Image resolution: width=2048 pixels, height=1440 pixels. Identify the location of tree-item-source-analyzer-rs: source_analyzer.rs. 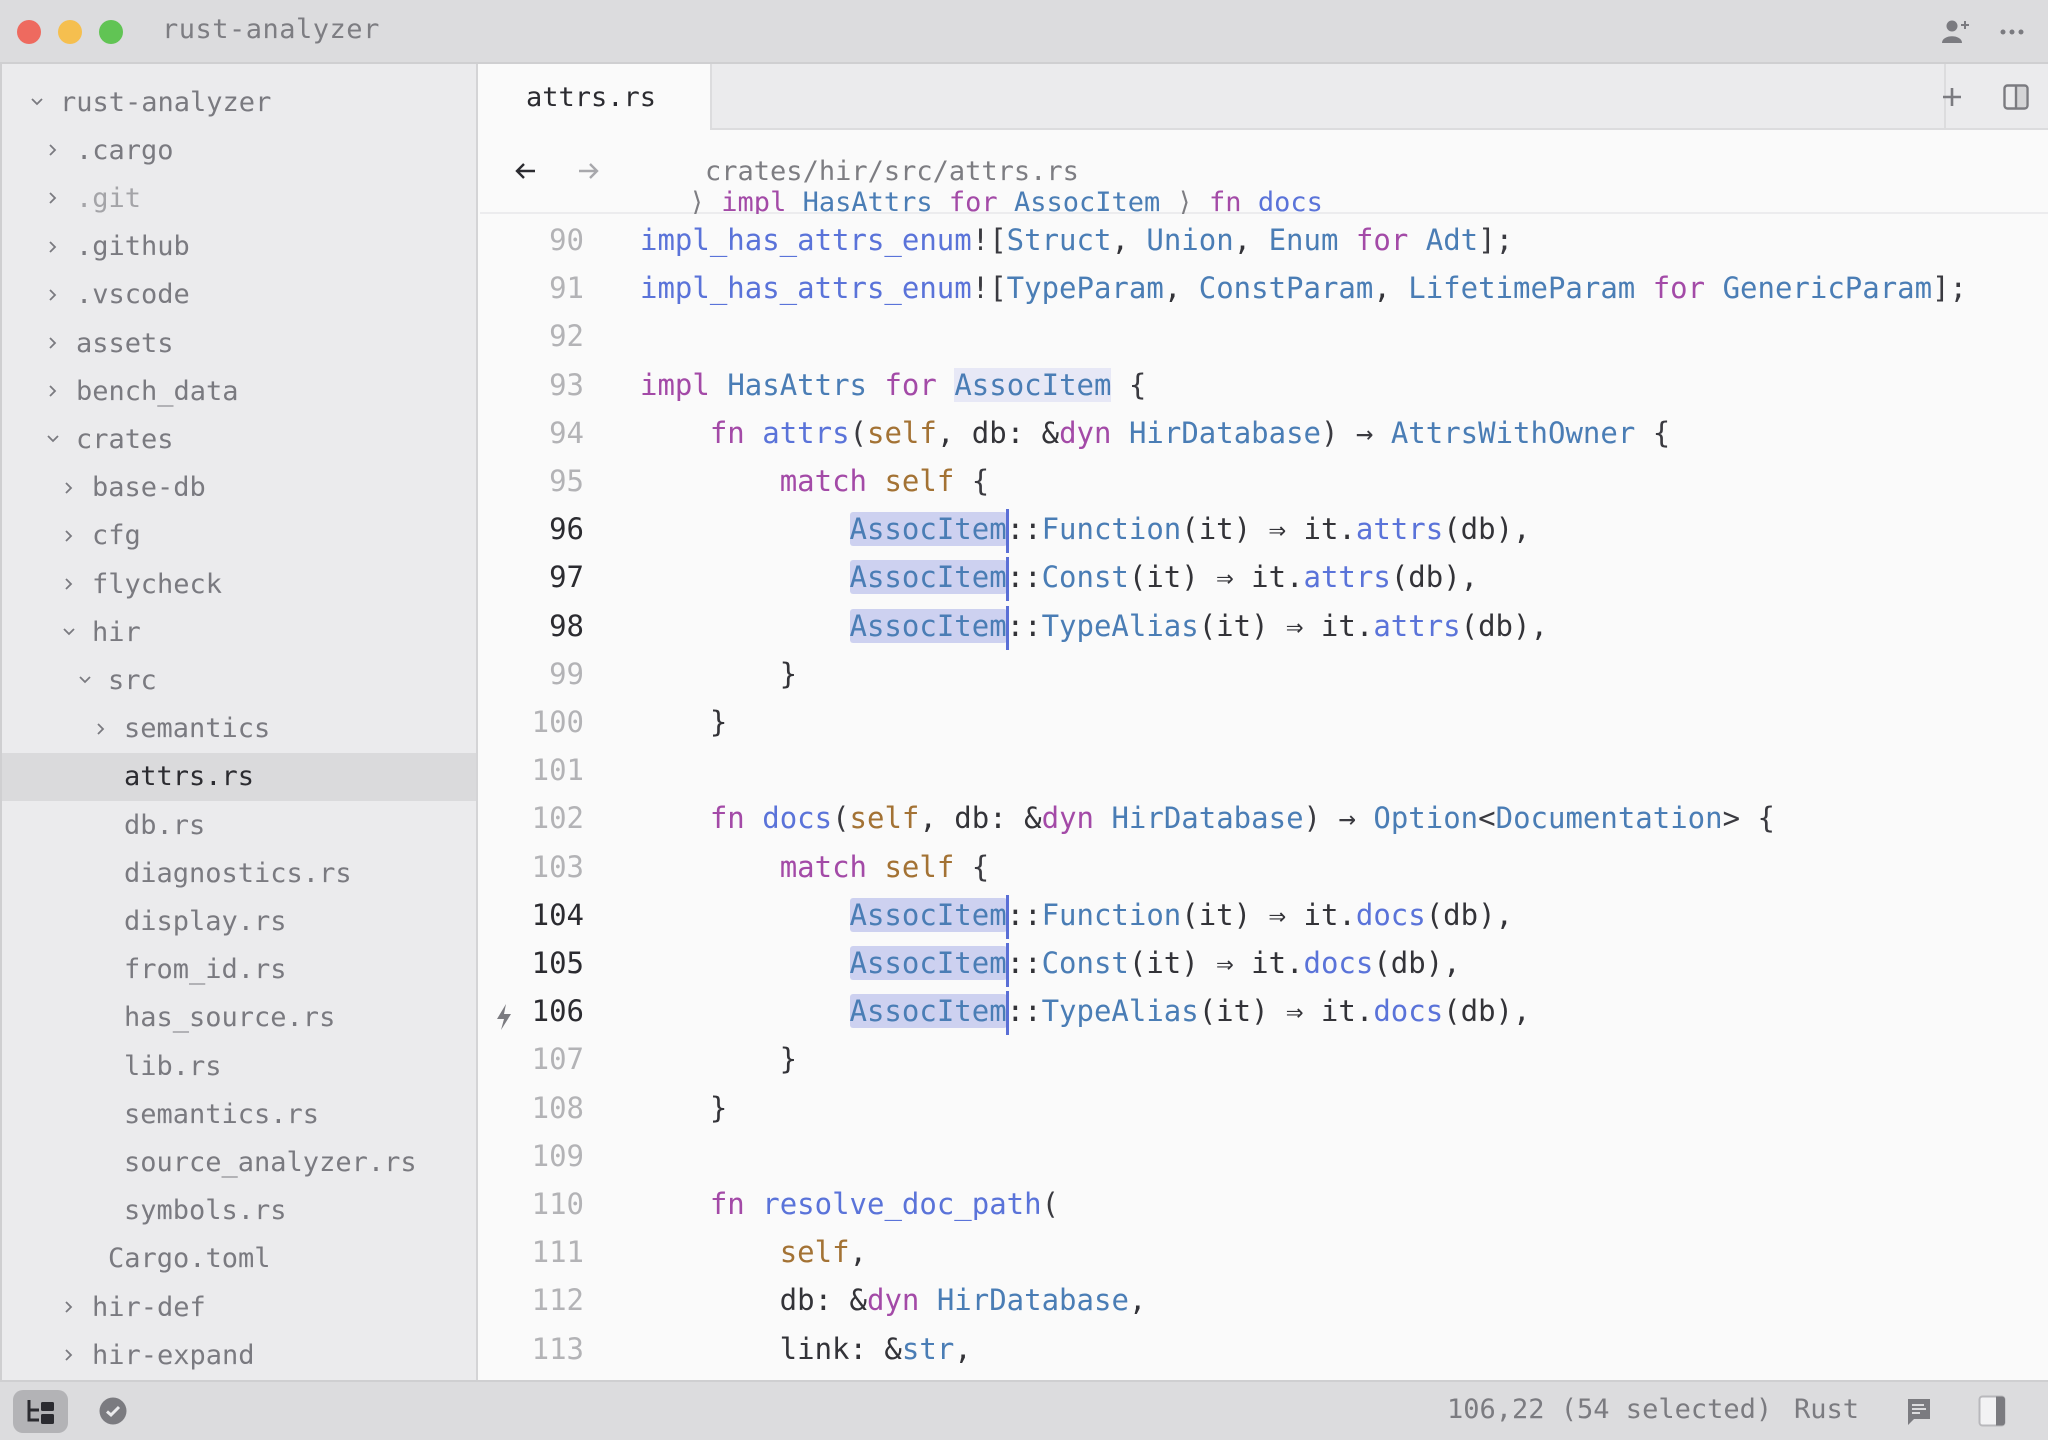
(239, 1162).